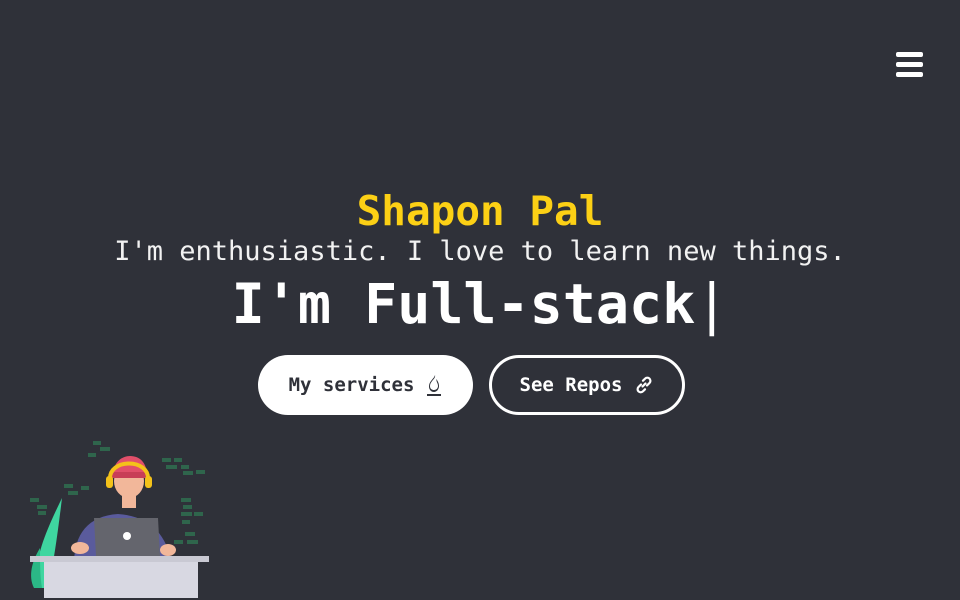  Describe the element at coordinates (712, 304) in the screenshot. I see `typing-cursor: |` at that location.